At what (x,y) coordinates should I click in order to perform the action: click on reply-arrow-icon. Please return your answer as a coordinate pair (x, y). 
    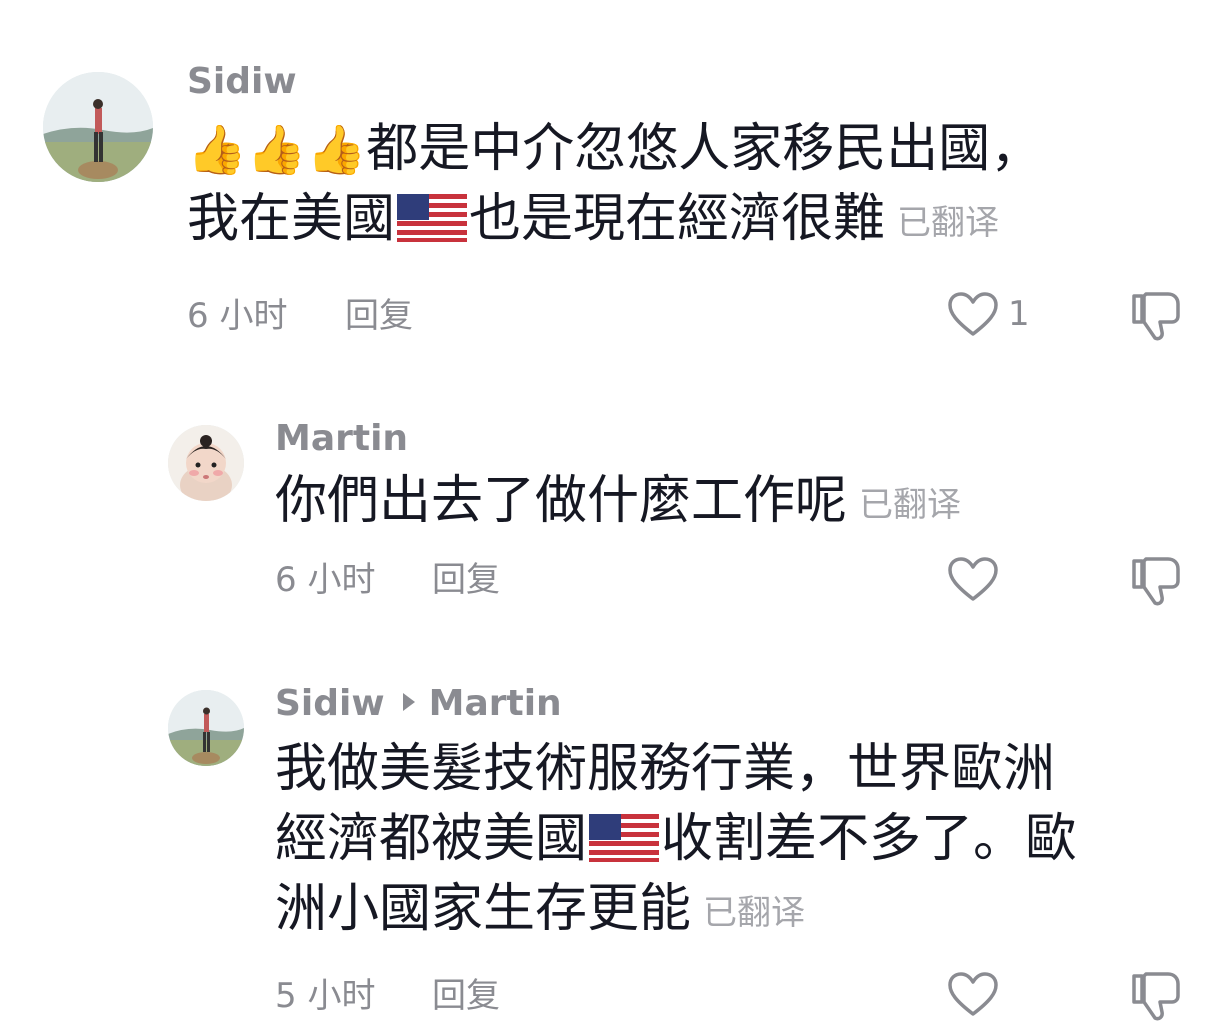
    Looking at the image, I should click on (408, 702).